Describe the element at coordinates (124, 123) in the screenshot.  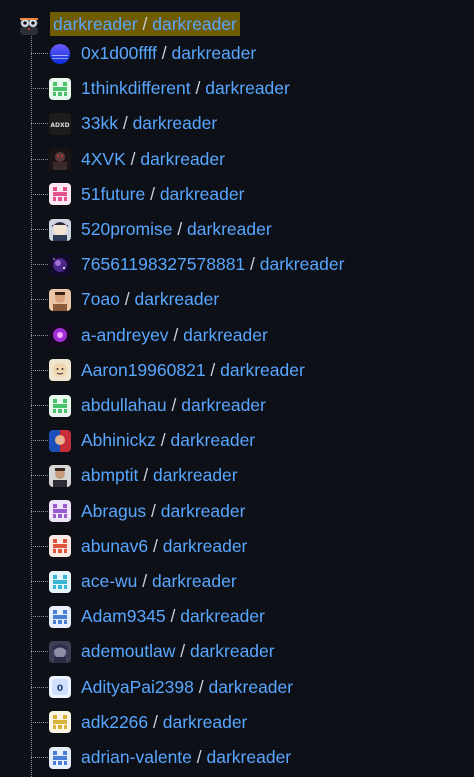
I see `fork-row: ADXD 33kk / darkreader` at that location.